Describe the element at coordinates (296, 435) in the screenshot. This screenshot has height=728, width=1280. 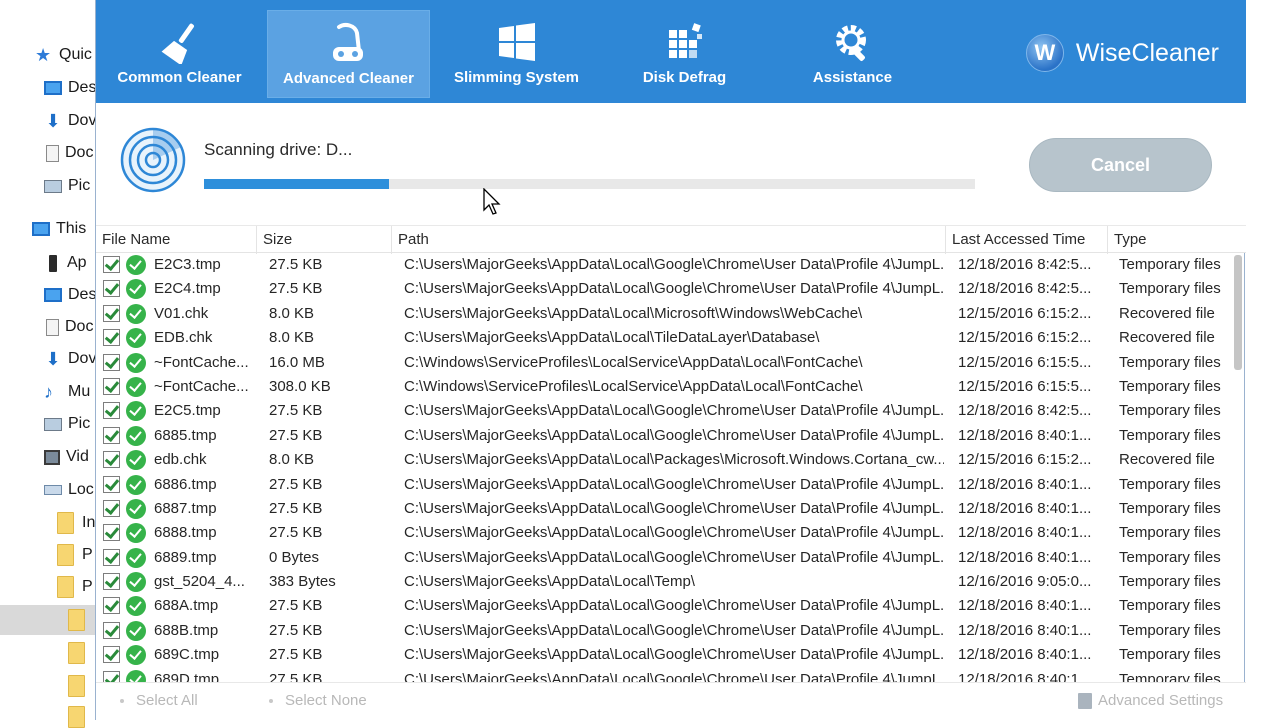
I see `cell-size: 27.5 KB` at that location.